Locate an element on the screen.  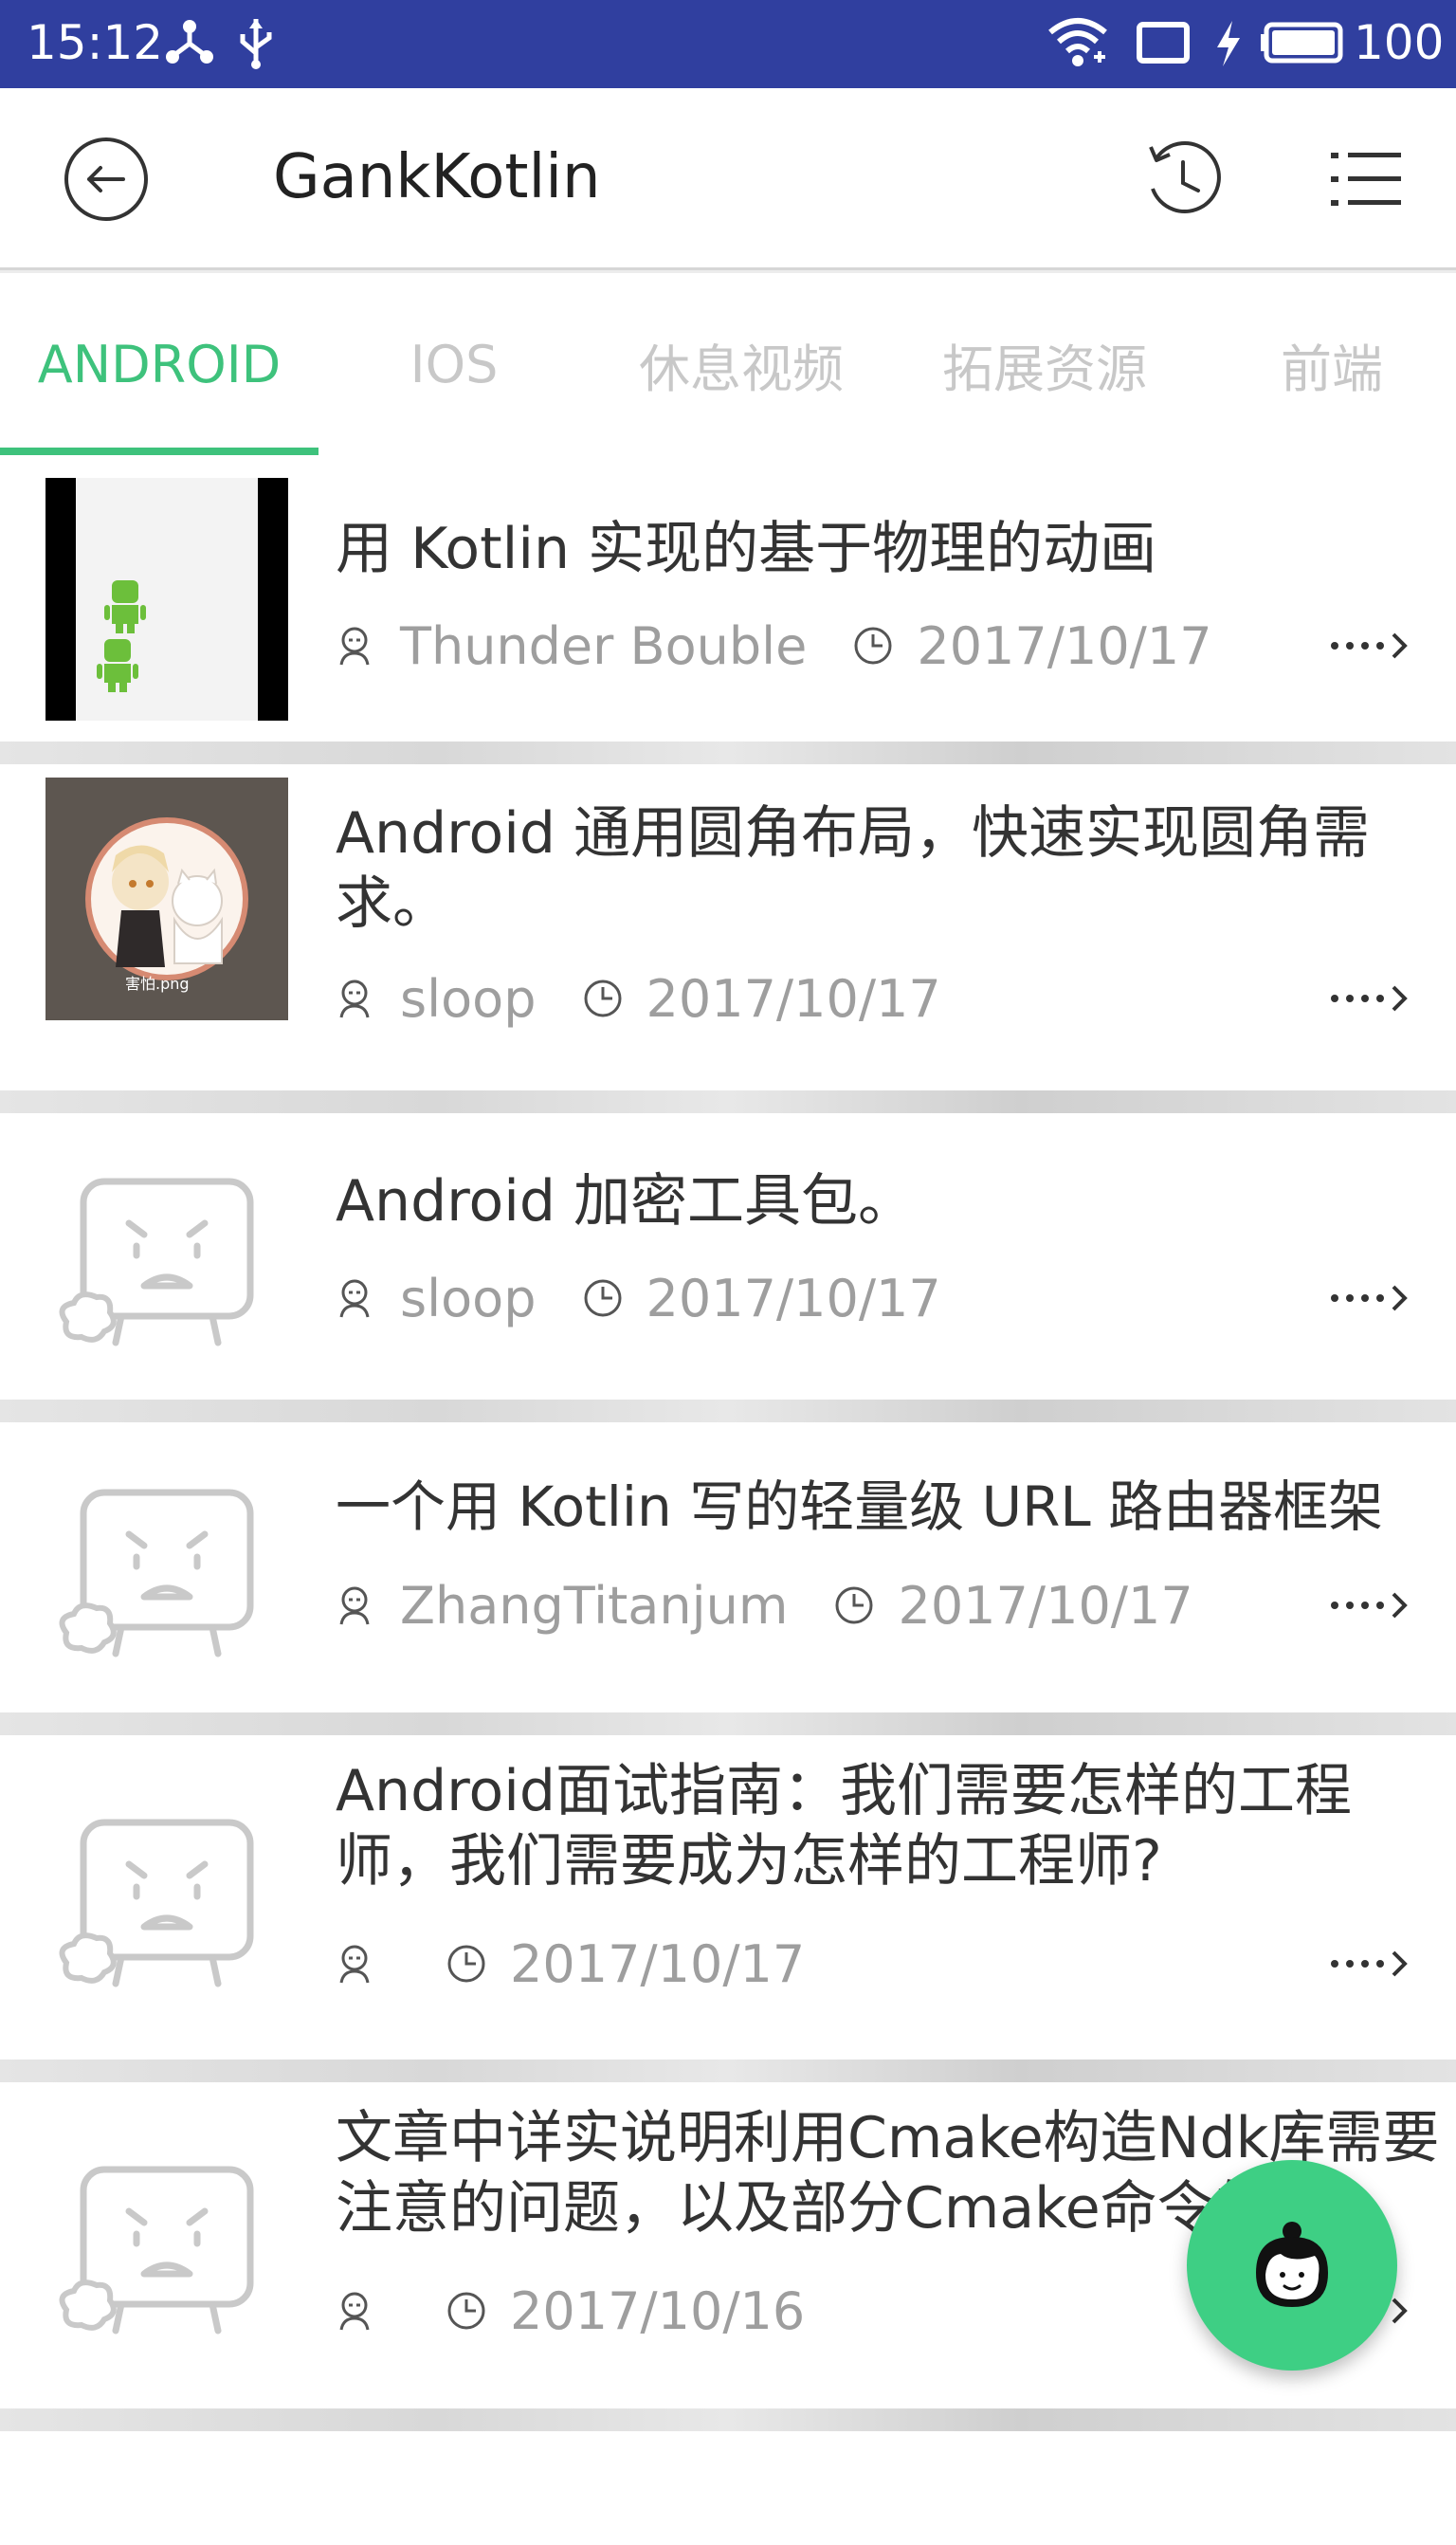
tab-expand-resources: 拓展资源 is located at coordinates (1044, 364).